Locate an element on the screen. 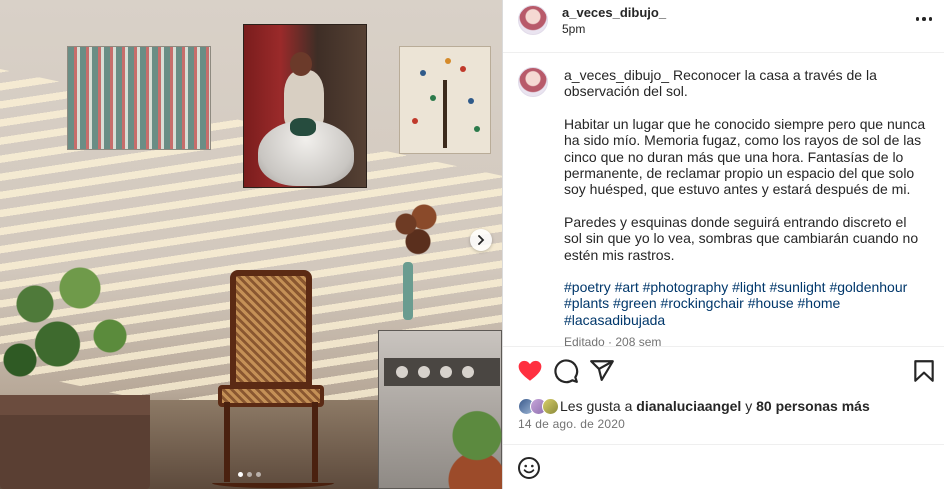 The width and height of the screenshot is (944, 489). liker-avatar is located at coordinates (550, 406).